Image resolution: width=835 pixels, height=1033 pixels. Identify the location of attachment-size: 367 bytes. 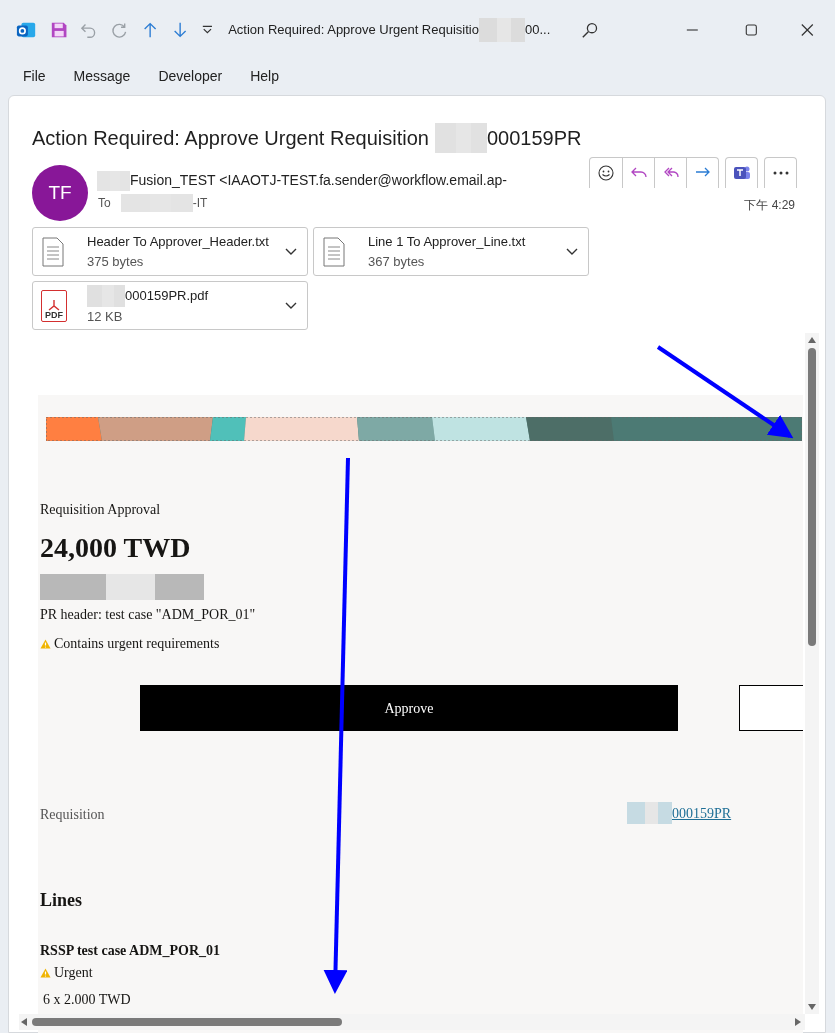
(397, 261).